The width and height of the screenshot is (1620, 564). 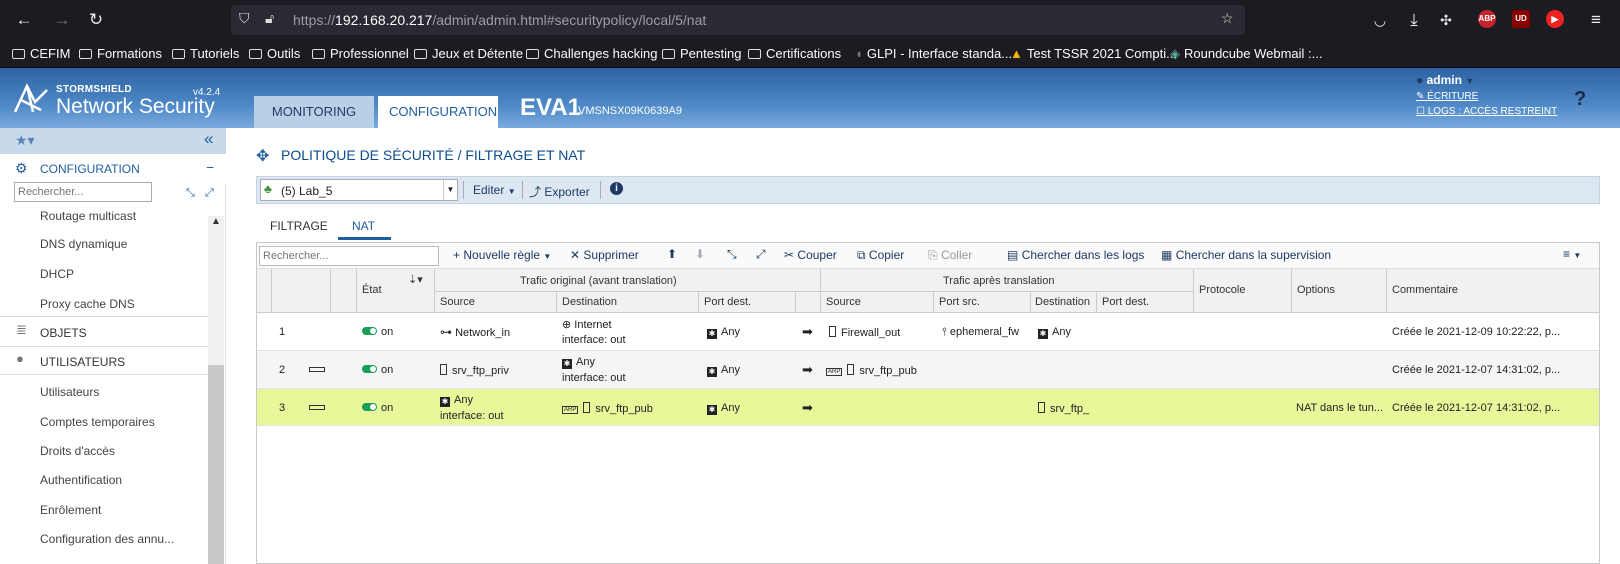 I want to click on adblock-icon: ABP, so click(x=1487, y=19).